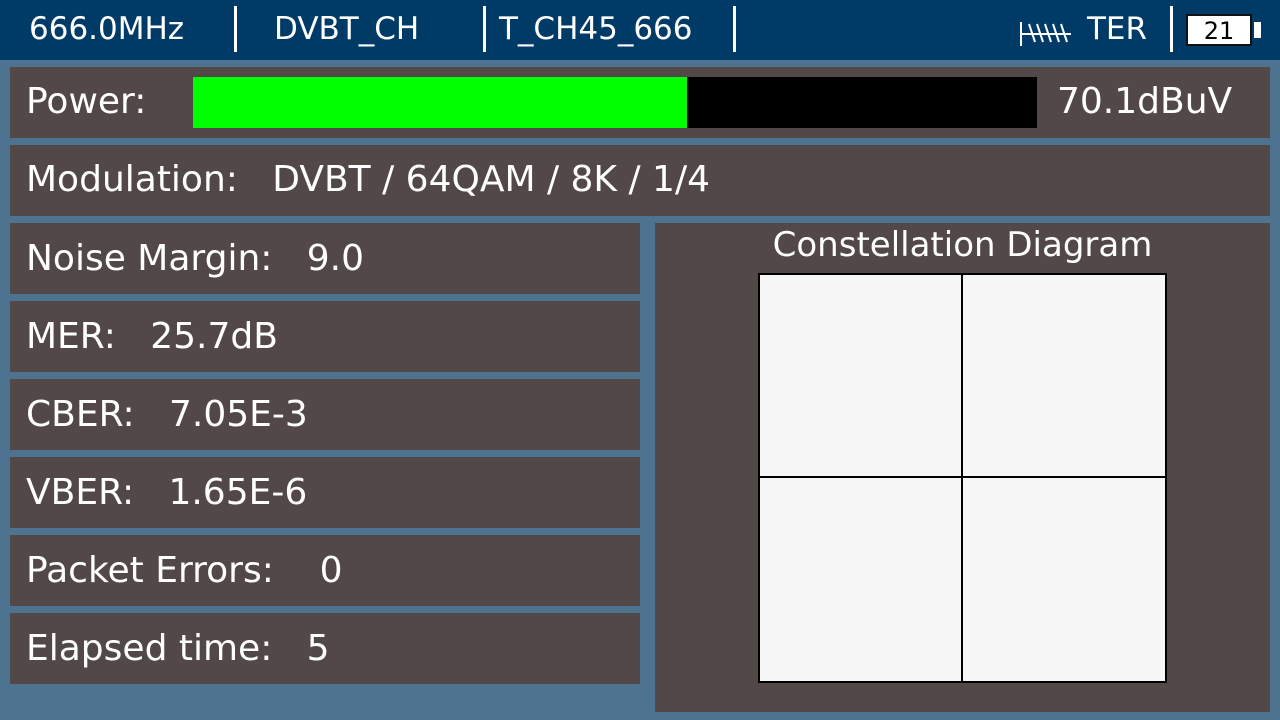 The width and height of the screenshot is (1280, 720). What do you see at coordinates (238, 492) in the screenshot?
I see `measure-value: 1.65E-6` at bounding box center [238, 492].